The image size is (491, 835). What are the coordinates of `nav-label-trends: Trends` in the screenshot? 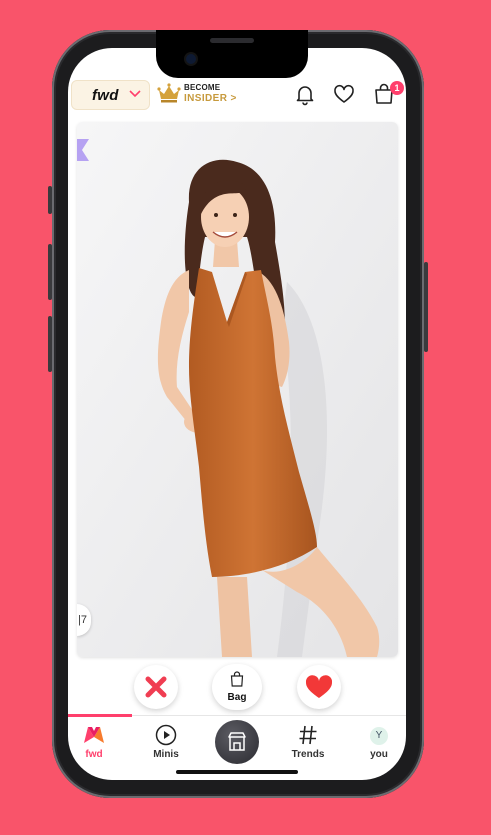 It's located at (308, 754).